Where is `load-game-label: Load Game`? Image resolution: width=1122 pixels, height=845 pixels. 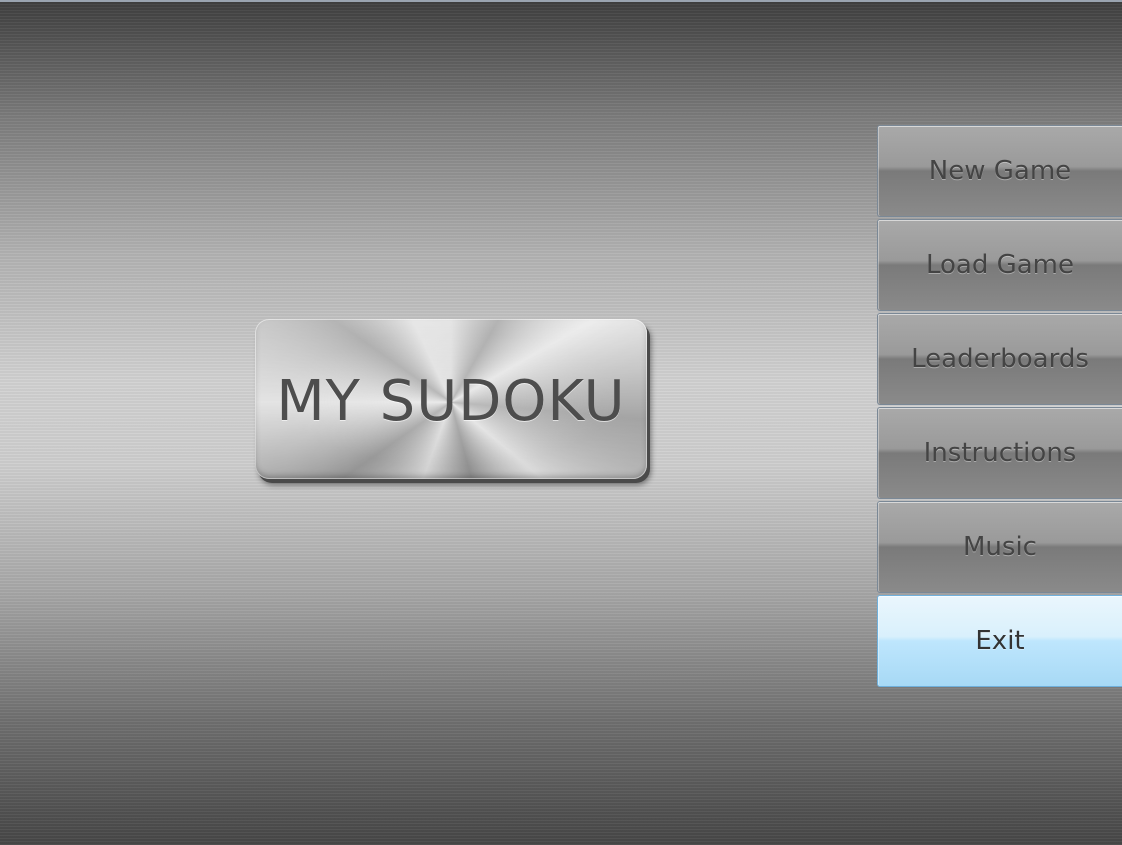 load-game-label: Load Game is located at coordinates (1000, 265).